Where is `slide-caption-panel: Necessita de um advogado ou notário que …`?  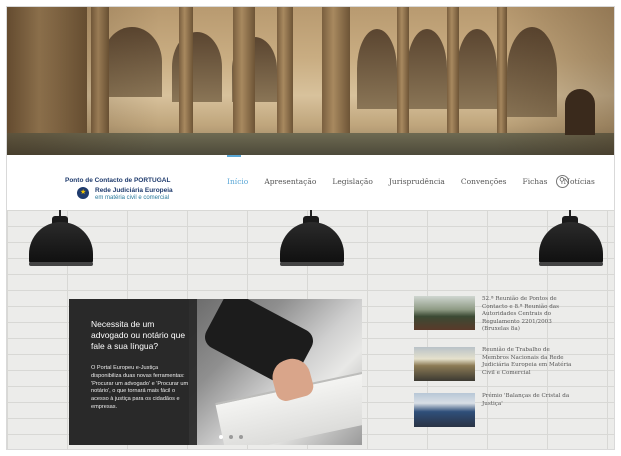
slide-caption-panel: Necessita de um advogado ou notário que … is located at coordinates (133, 372).